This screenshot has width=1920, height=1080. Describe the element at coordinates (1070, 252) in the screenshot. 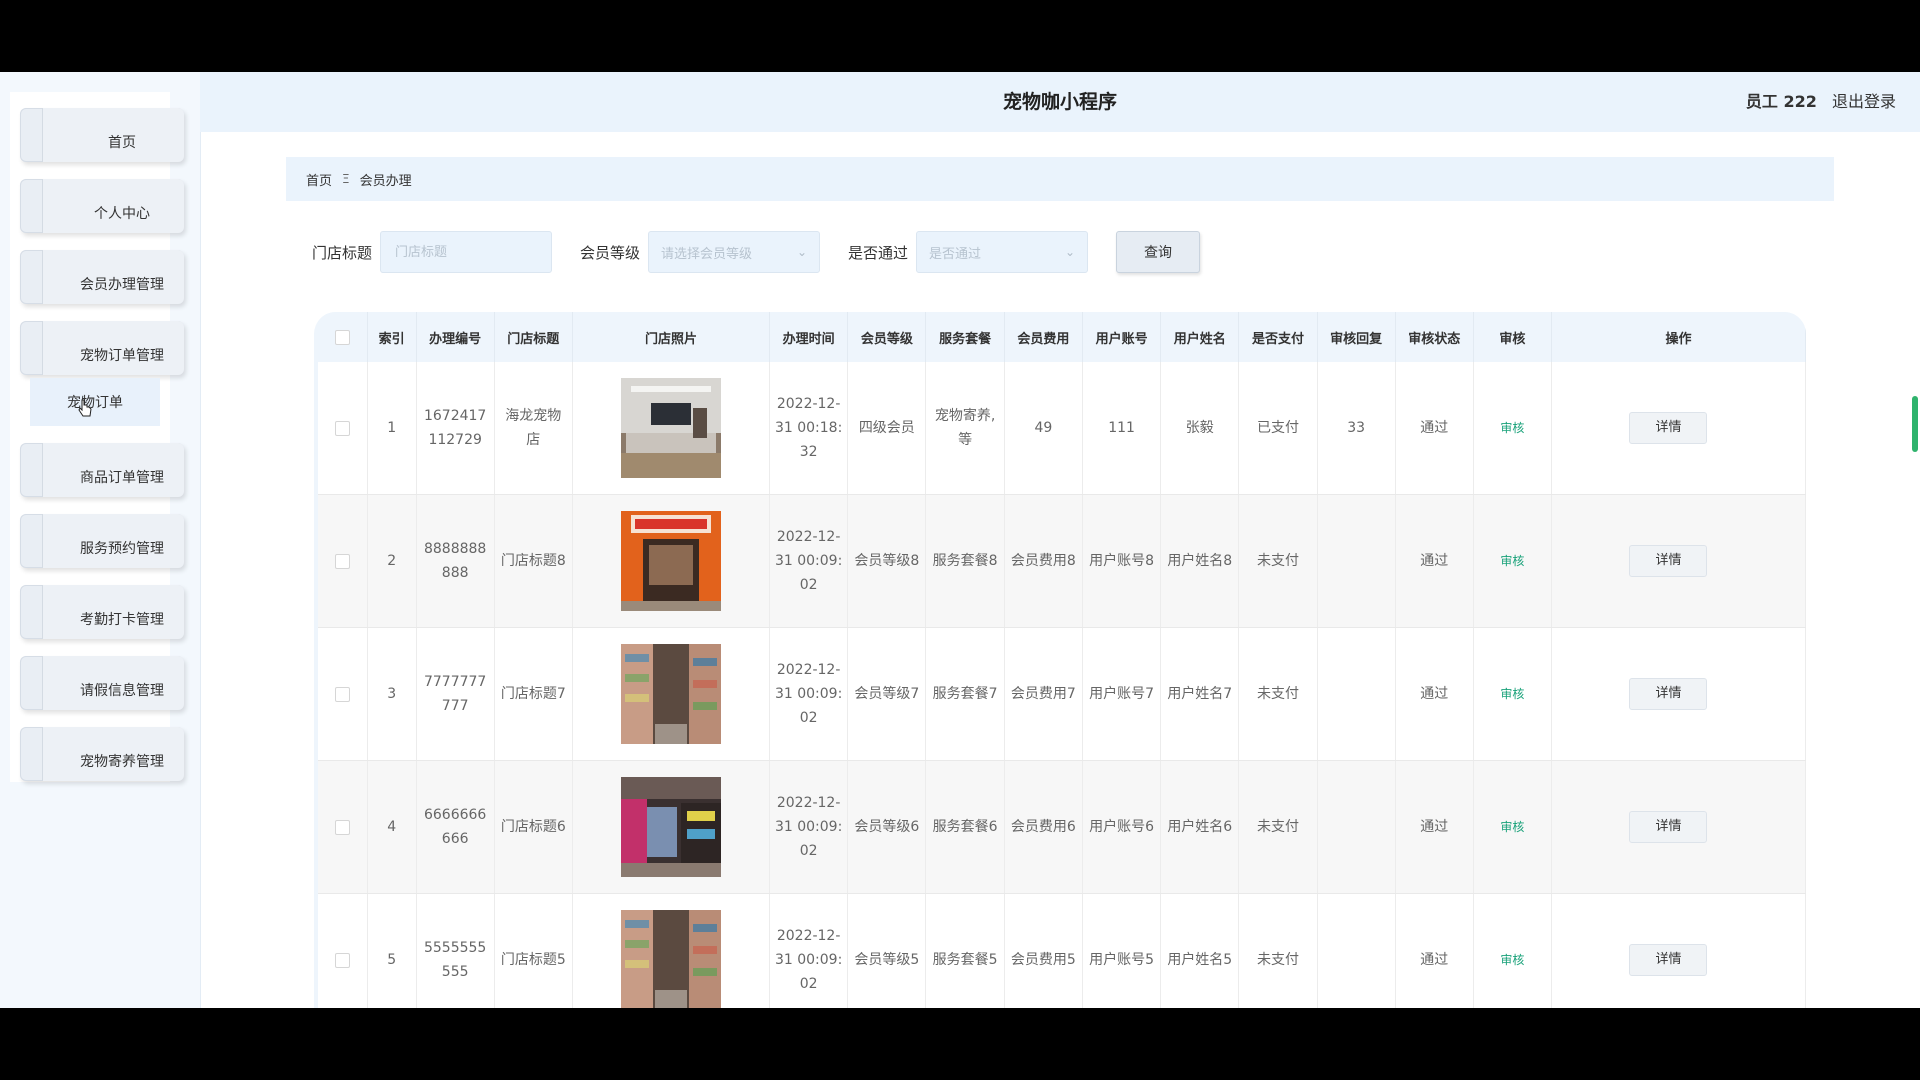

I see `chevron-down-icon: ⌄` at that location.